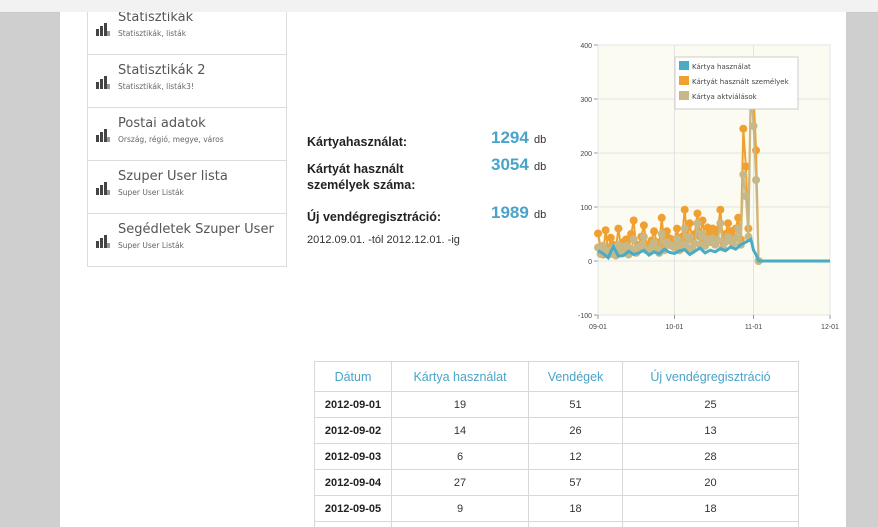  Describe the element at coordinates (355, 169) in the screenshot. I see `card-users-label-line1: Kártyát használt` at that location.